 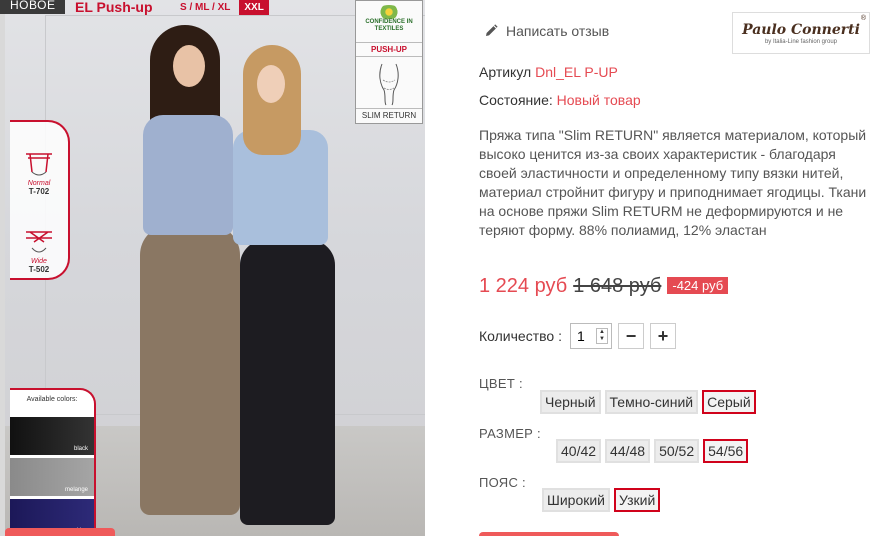 What do you see at coordinates (76, 490) in the screenshot?
I see `swatch-name: melange` at bounding box center [76, 490].